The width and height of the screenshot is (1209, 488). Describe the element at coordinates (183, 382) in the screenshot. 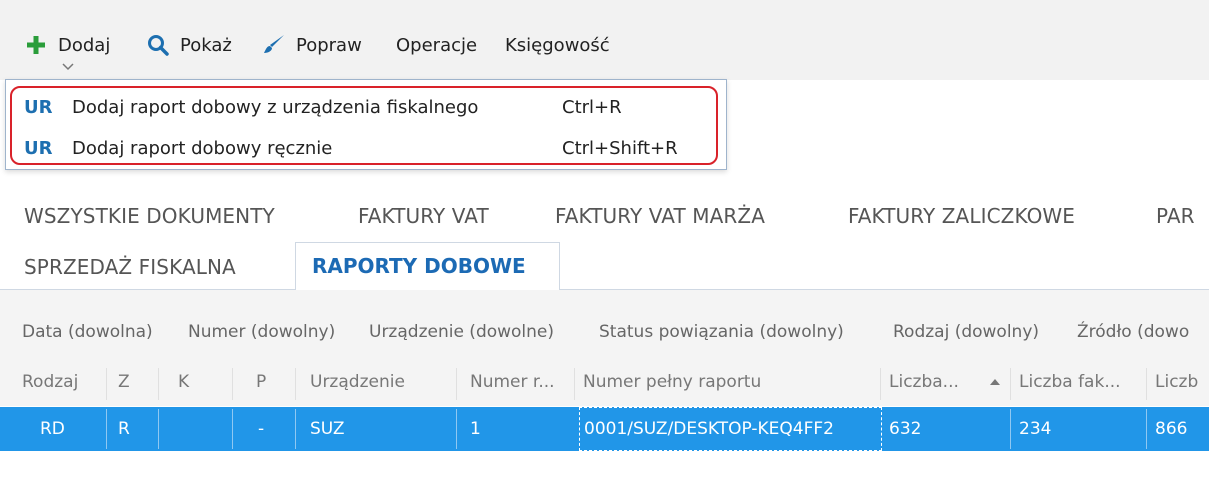

I see `column-header-k: K` at that location.